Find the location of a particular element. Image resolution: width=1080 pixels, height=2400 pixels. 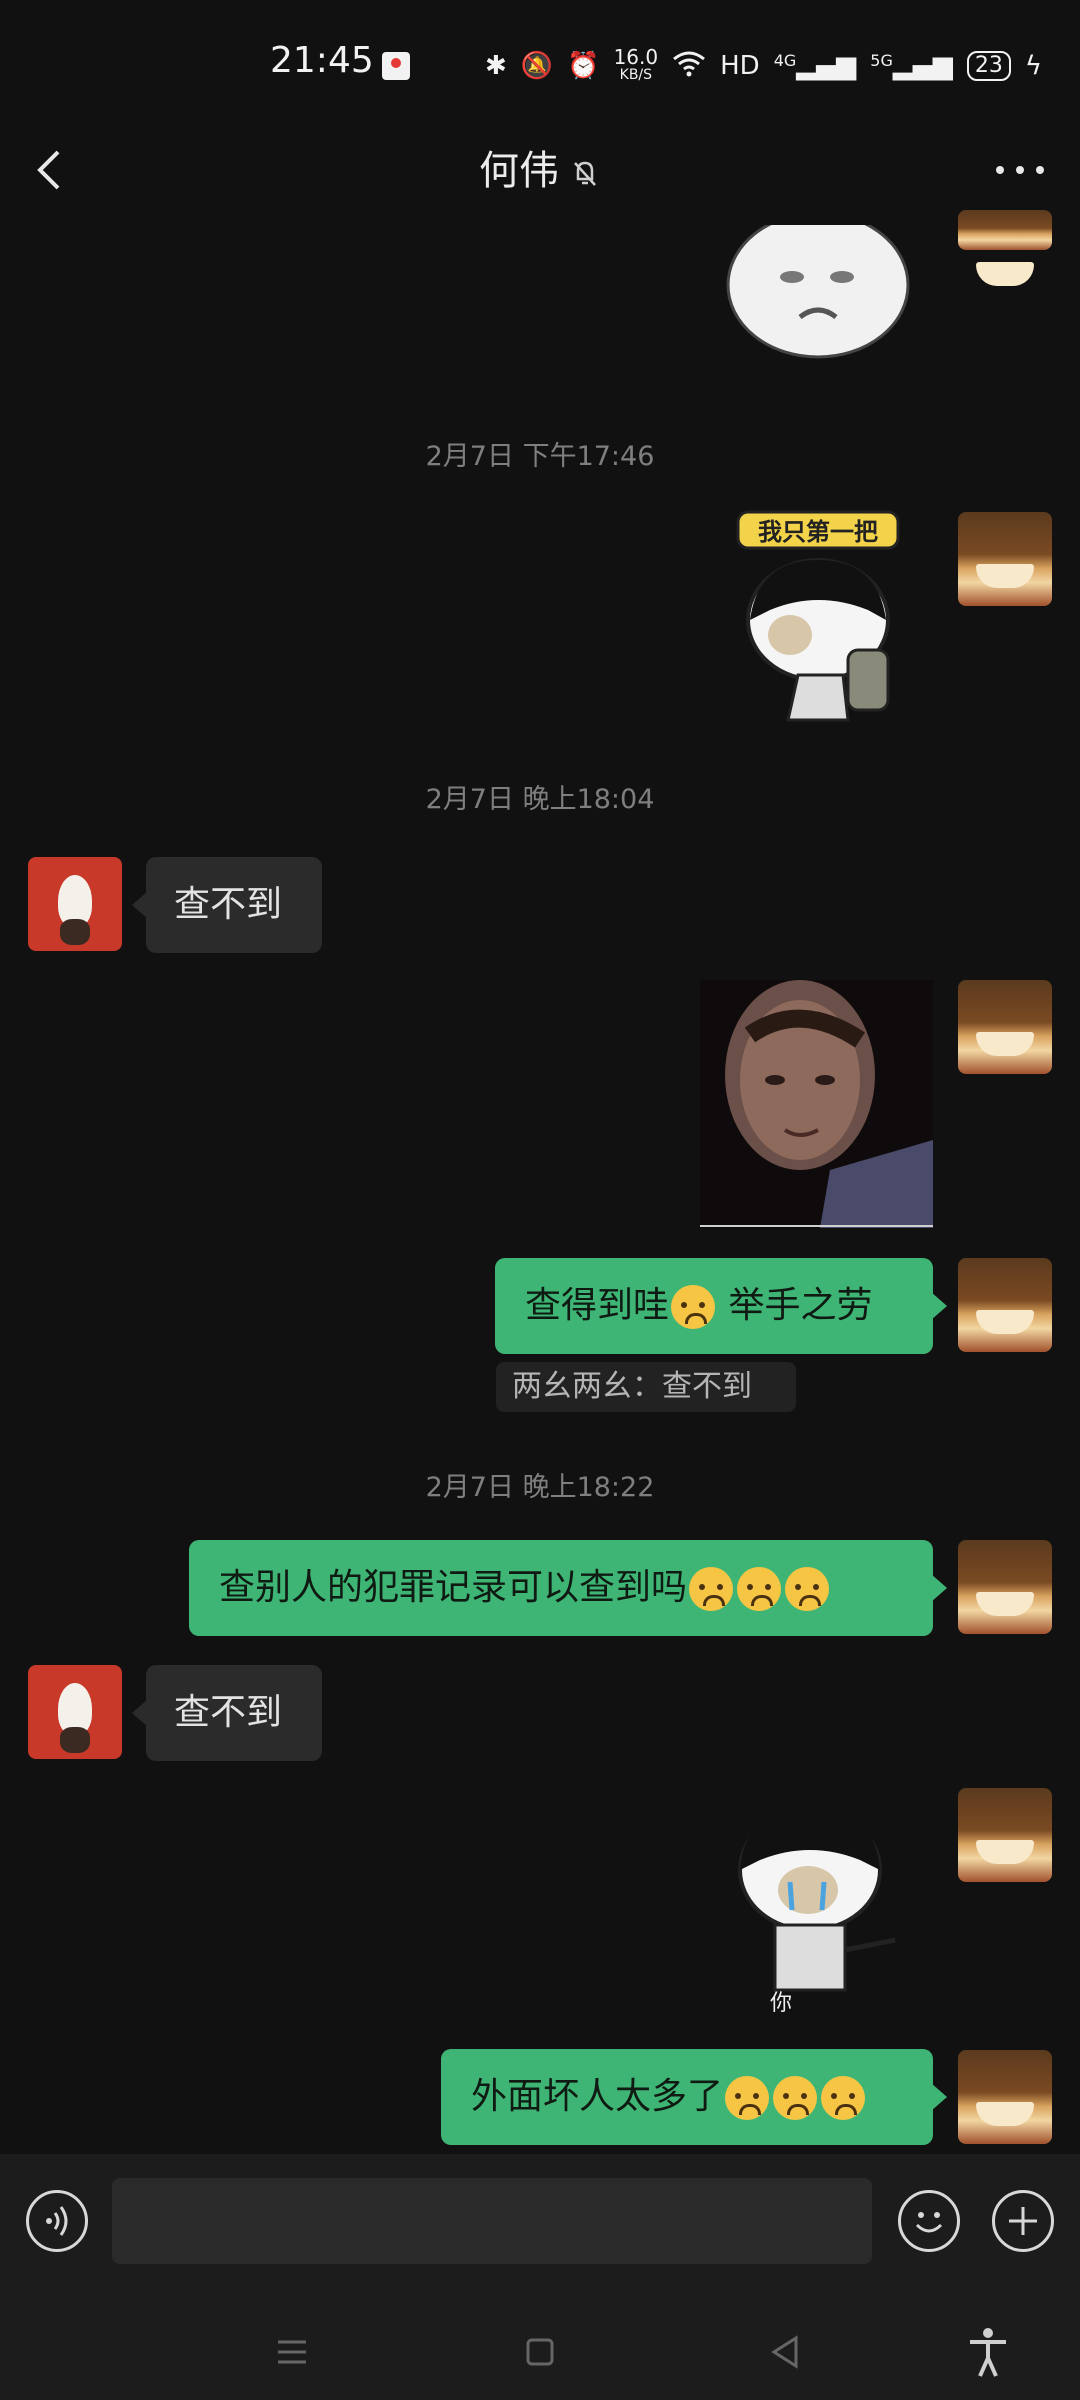

image-message is located at coordinates (816, 1104).